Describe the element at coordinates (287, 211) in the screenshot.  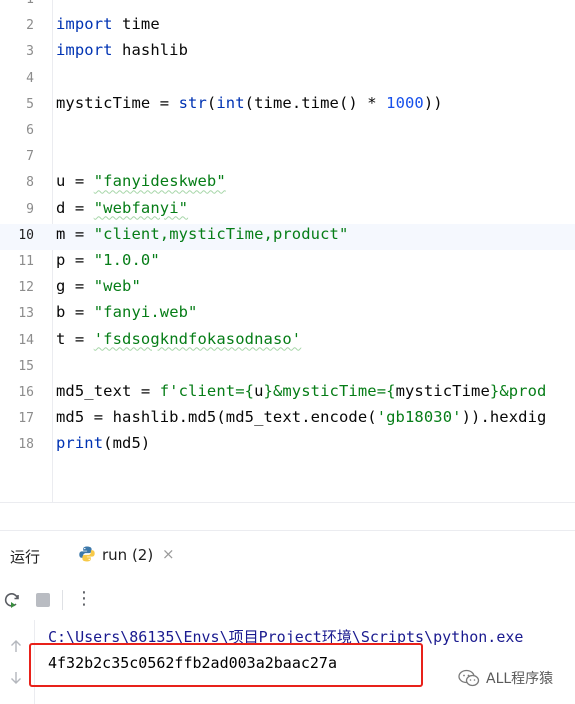
I see `code-line: 9 d = "webfanyi"` at that location.